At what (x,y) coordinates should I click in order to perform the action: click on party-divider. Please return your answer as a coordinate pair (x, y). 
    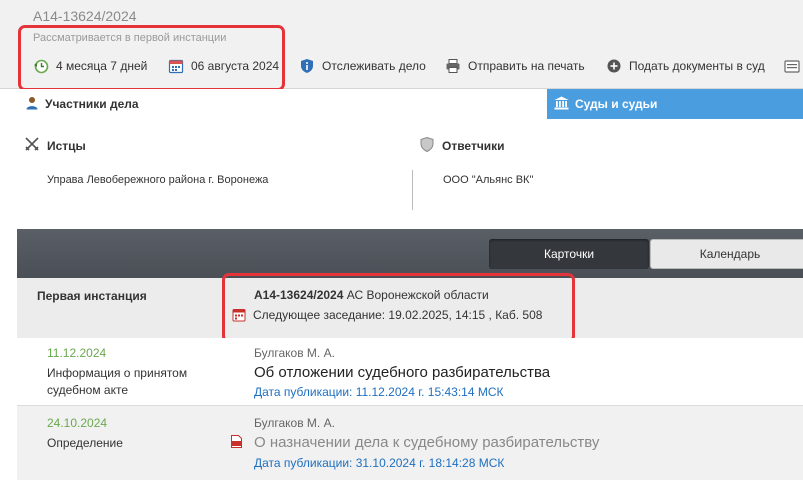
    Looking at the image, I should click on (412, 190).